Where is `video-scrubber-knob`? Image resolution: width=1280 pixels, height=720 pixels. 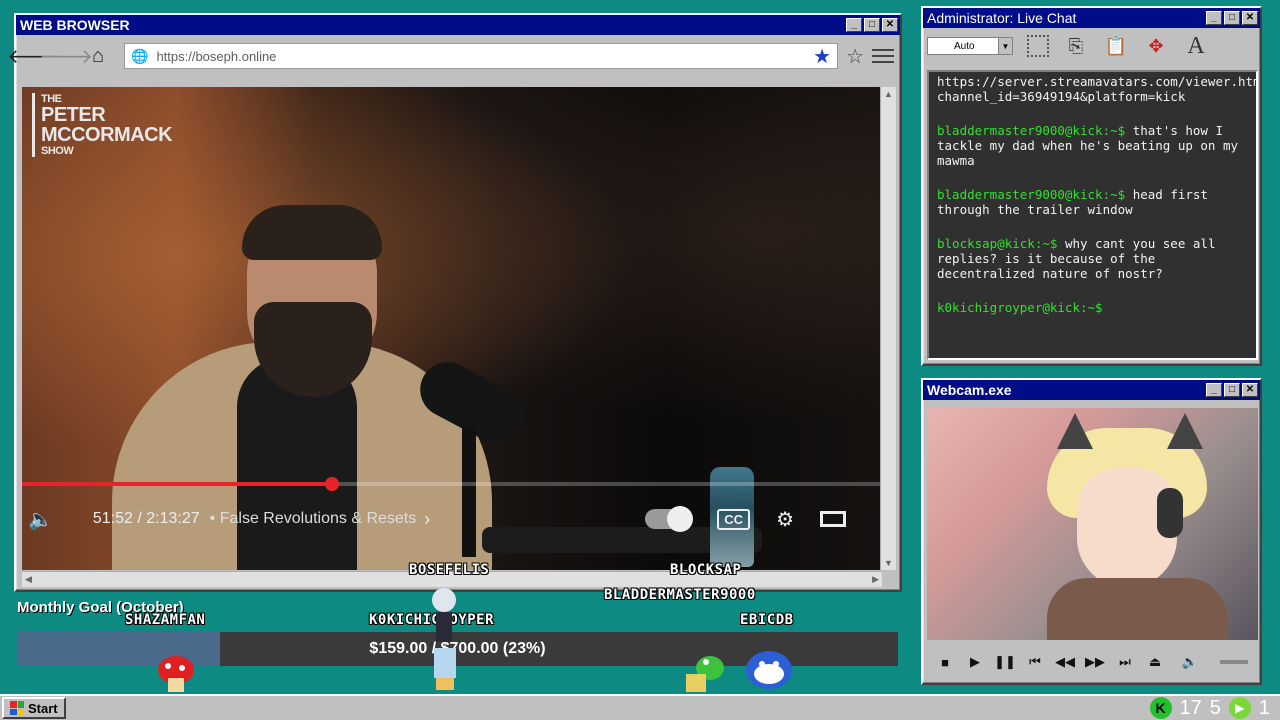
video-scrubber-knob is located at coordinates (331, 484).